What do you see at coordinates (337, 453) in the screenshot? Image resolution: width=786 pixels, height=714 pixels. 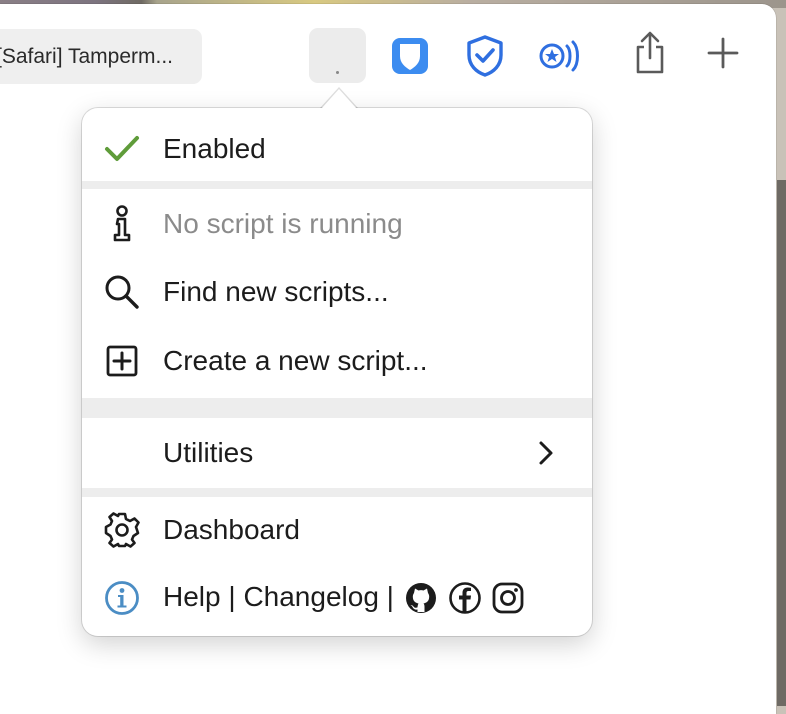 I see `menu-item-utilities: Utilities` at bounding box center [337, 453].